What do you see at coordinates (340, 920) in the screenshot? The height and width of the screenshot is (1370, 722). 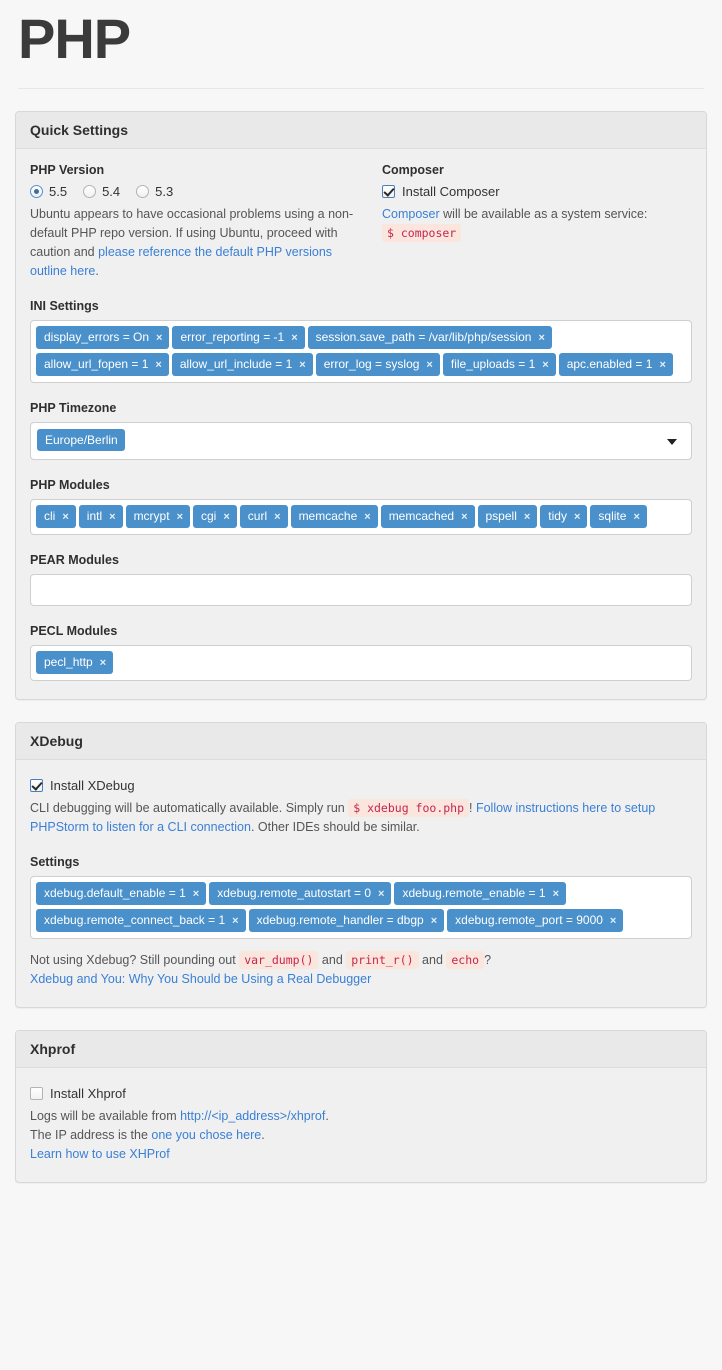 I see `tag-label: xdebug.remote_handler = dbgp` at bounding box center [340, 920].